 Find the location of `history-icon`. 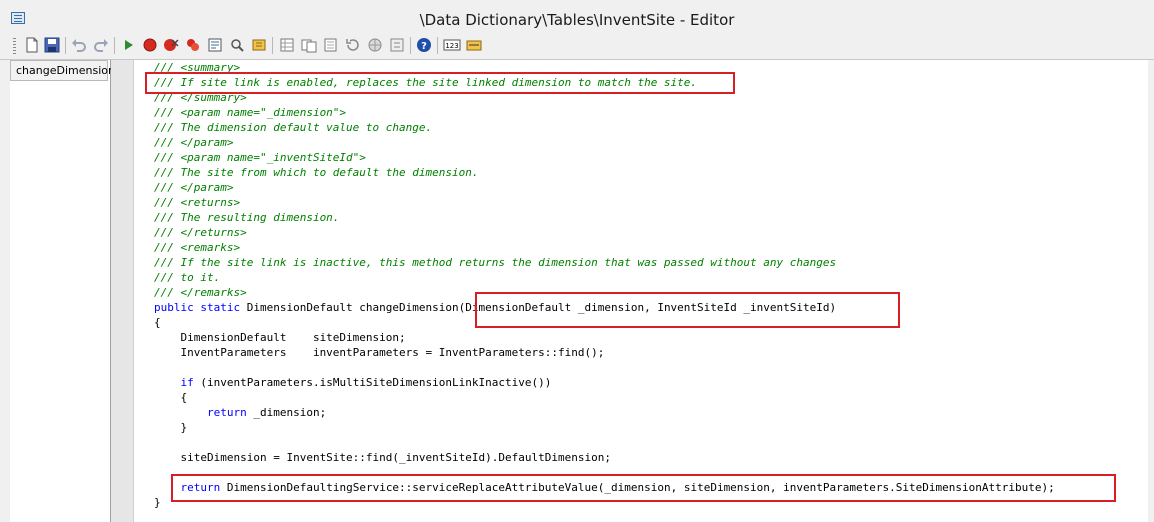

history-icon is located at coordinates (353, 45).